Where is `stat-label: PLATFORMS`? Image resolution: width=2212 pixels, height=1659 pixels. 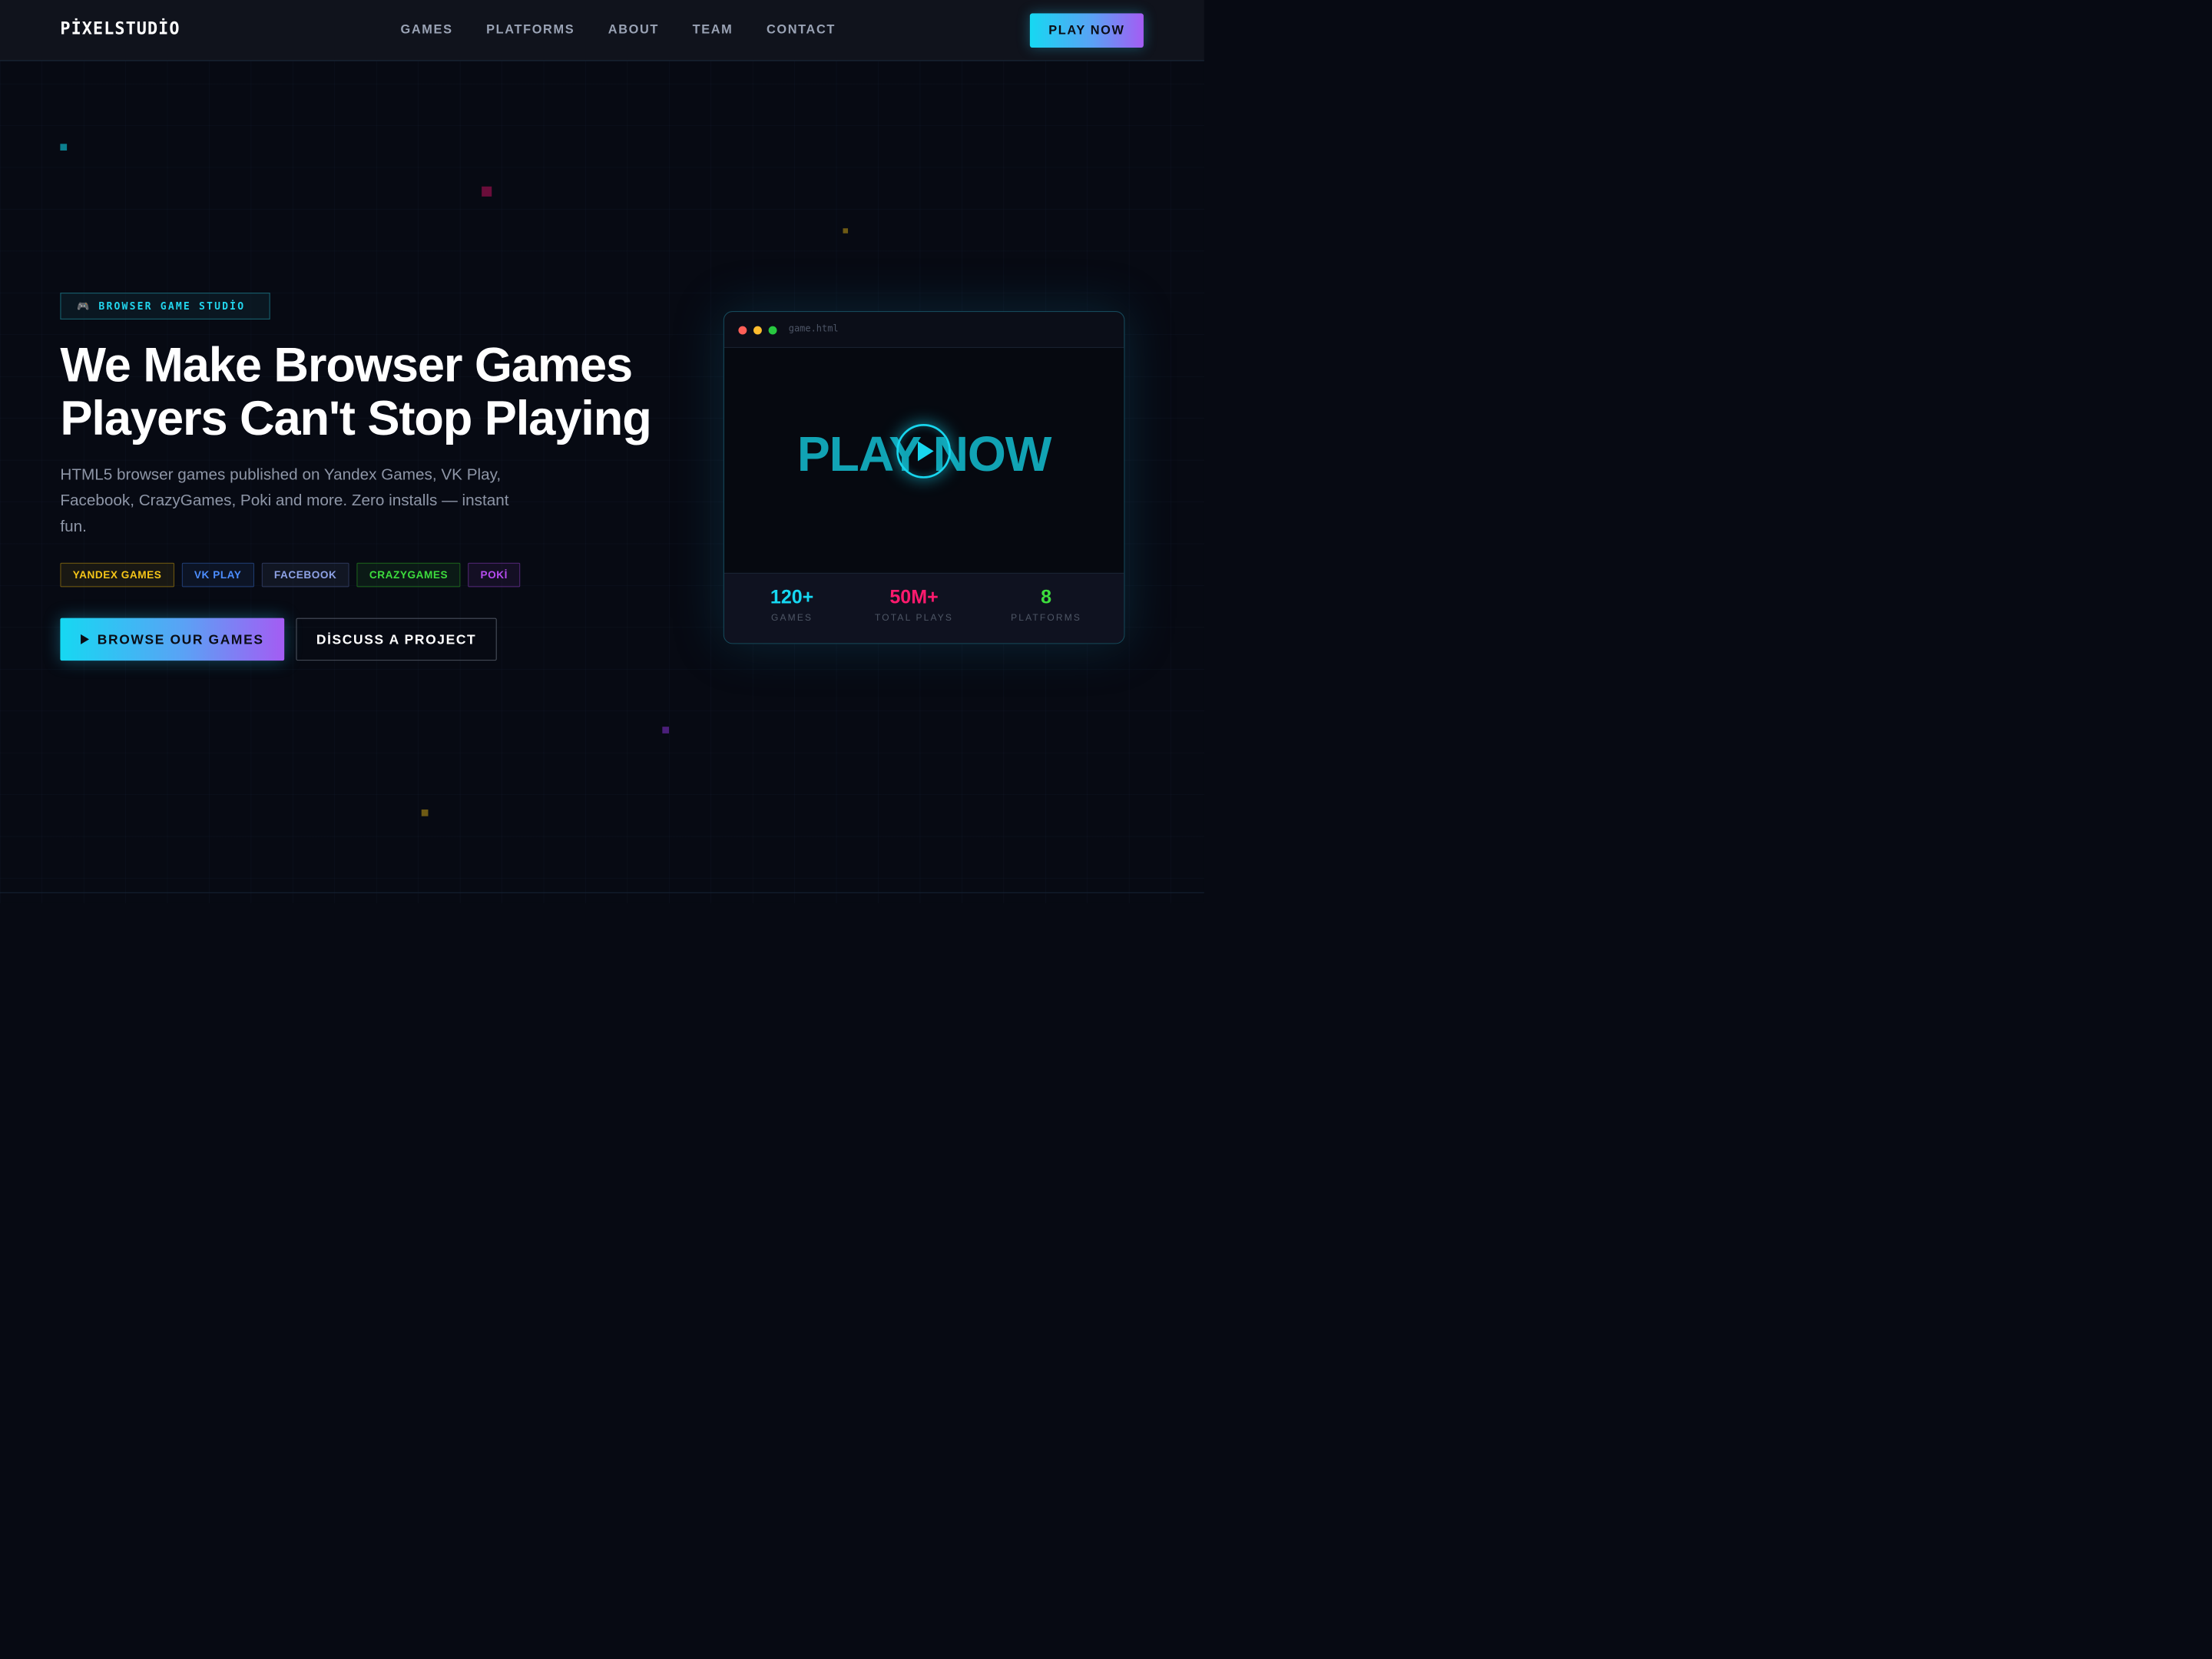
stat-label: PLATFORMS is located at coordinates (1046, 618).